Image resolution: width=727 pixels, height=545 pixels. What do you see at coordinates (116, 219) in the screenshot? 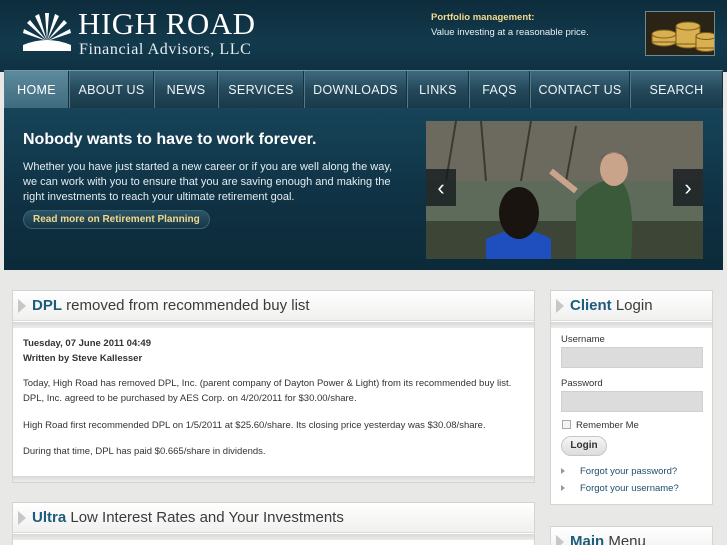
I see `read-more-button: Read more on Retirement Planning` at bounding box center [116, 219].